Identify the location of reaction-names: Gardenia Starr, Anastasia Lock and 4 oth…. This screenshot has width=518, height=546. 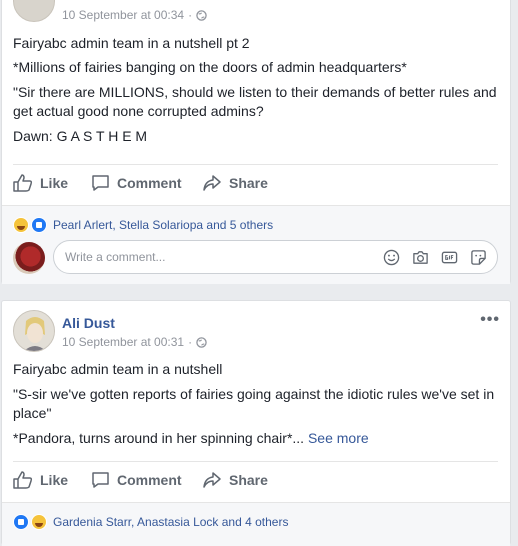
(170, 522).